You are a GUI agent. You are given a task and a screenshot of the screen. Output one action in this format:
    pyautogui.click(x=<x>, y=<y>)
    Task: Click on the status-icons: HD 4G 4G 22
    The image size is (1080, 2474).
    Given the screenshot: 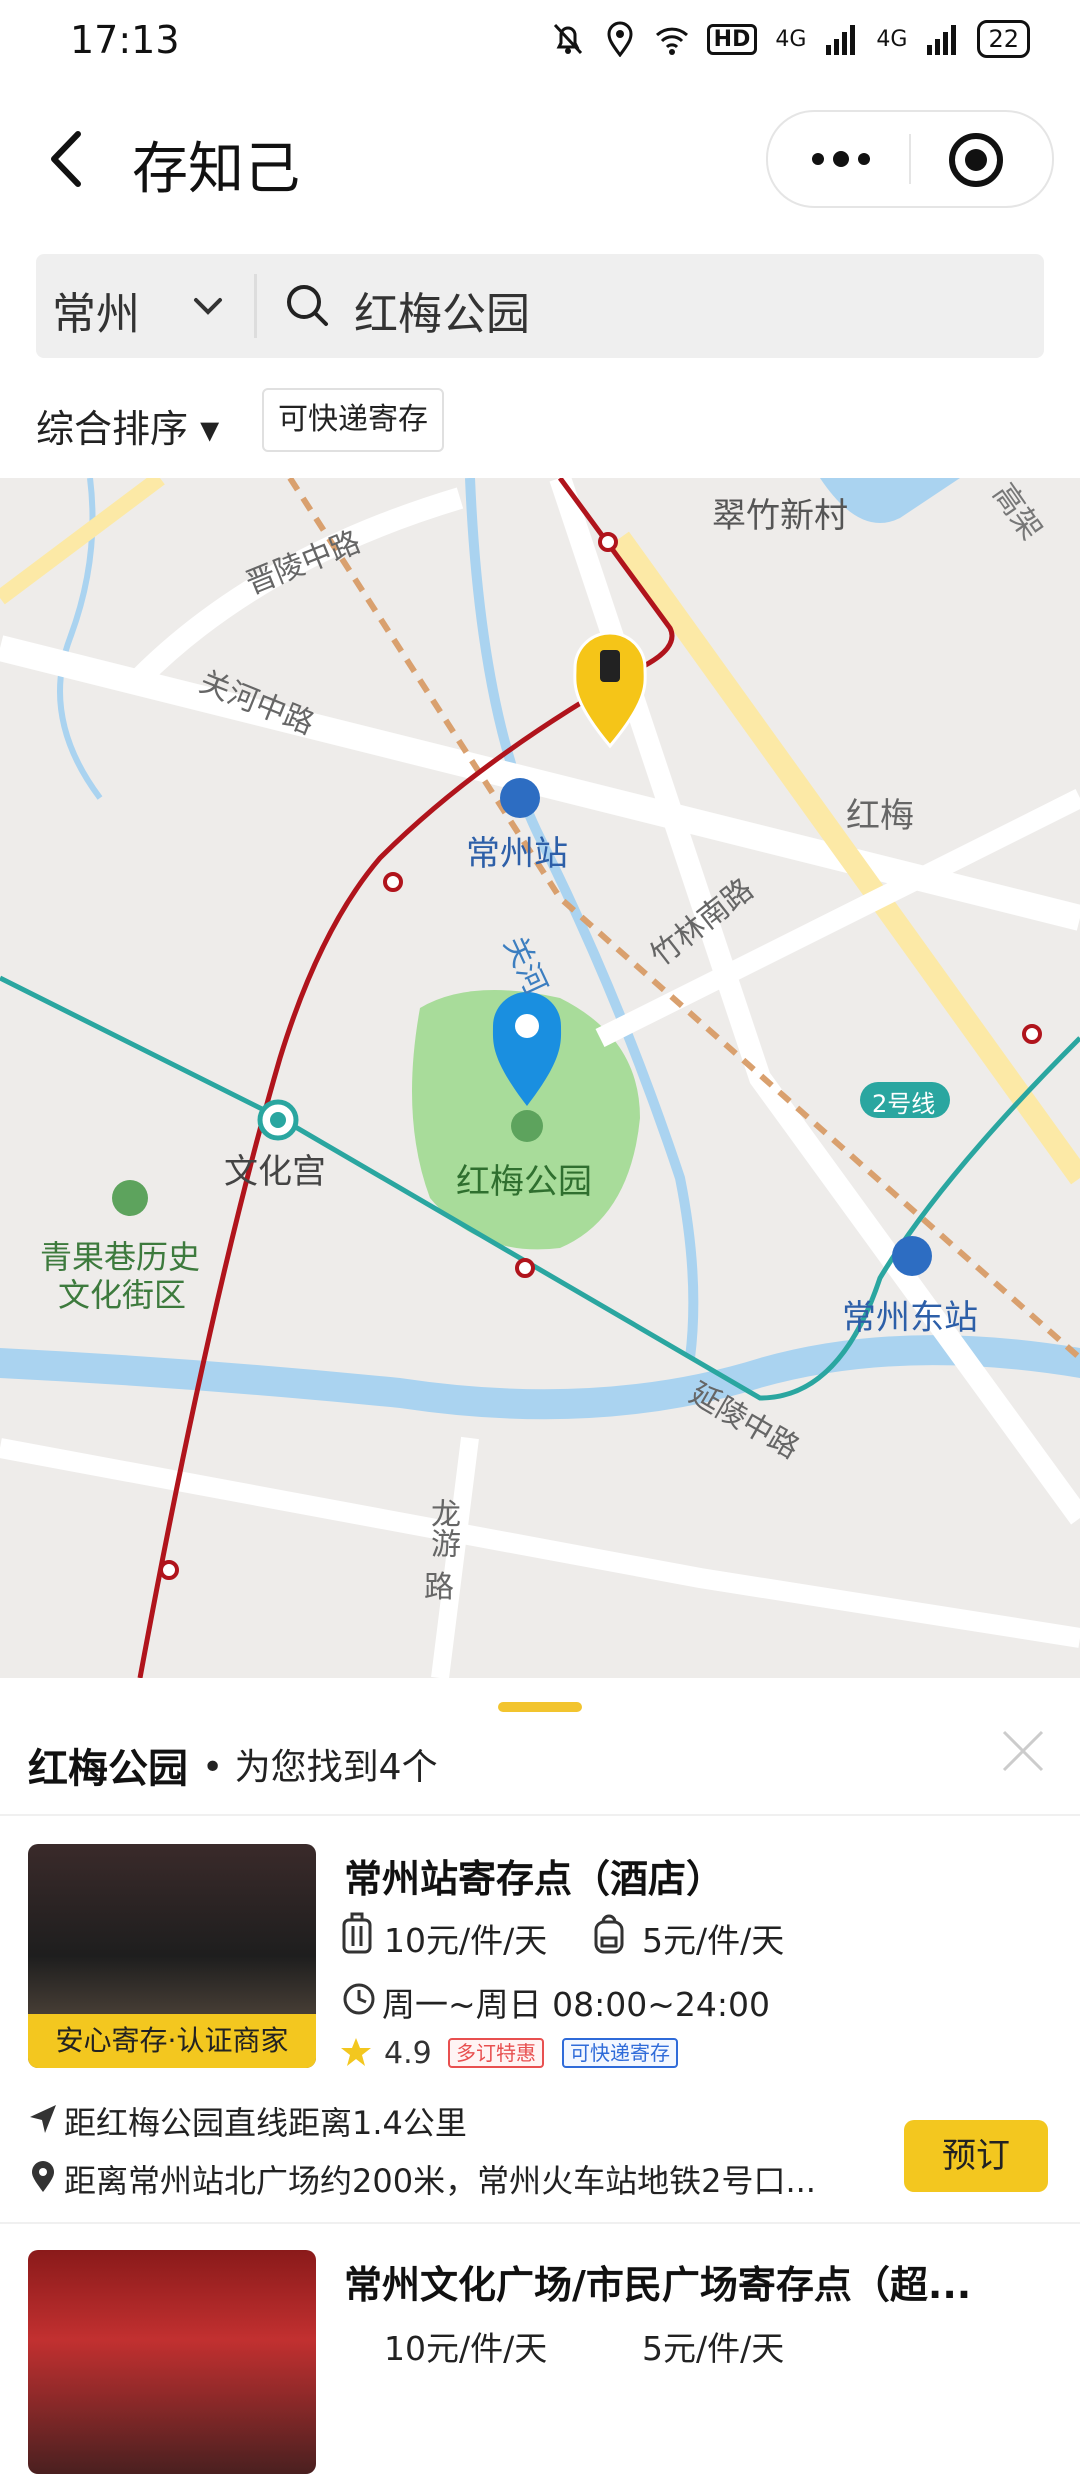 What is the action you would take?
    pyautogui.click(x=790, y=39)
    